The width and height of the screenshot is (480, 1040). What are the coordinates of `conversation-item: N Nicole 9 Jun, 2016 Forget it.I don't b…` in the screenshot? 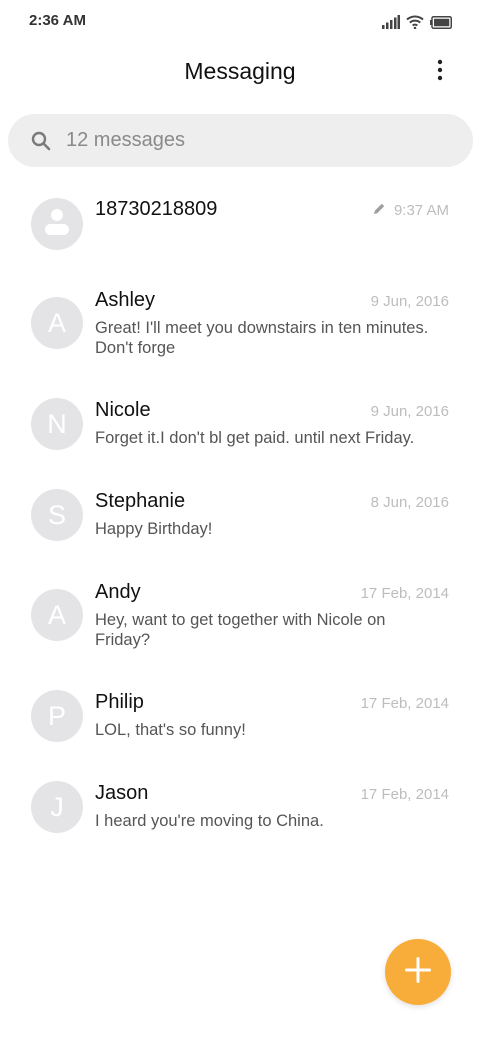 It's located at (240, 436).